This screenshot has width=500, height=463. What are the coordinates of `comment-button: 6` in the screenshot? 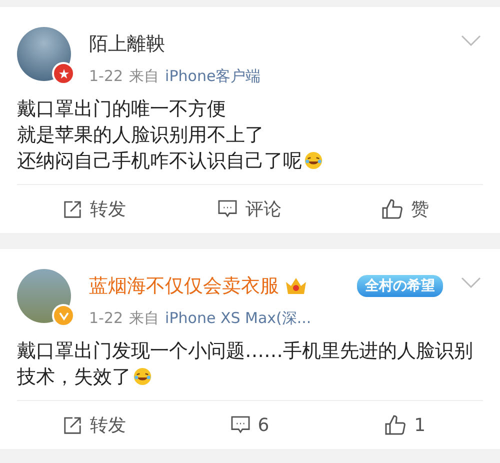 It's located at (250, 425).